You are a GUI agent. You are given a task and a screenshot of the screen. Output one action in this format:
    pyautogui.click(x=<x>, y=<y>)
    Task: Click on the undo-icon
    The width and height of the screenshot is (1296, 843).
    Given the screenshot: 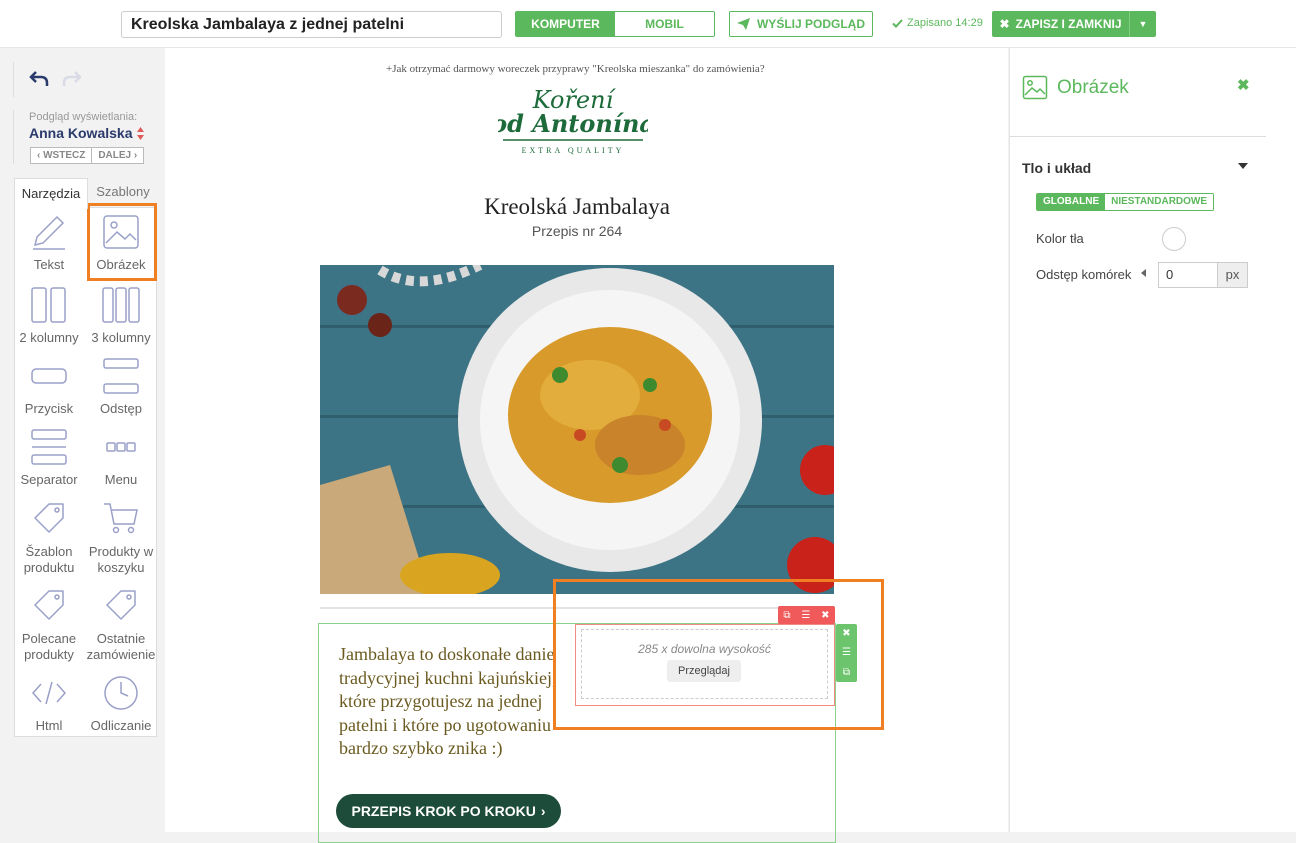 What is the action you would take?
    pyautogui.click(x=39, y=78)
    